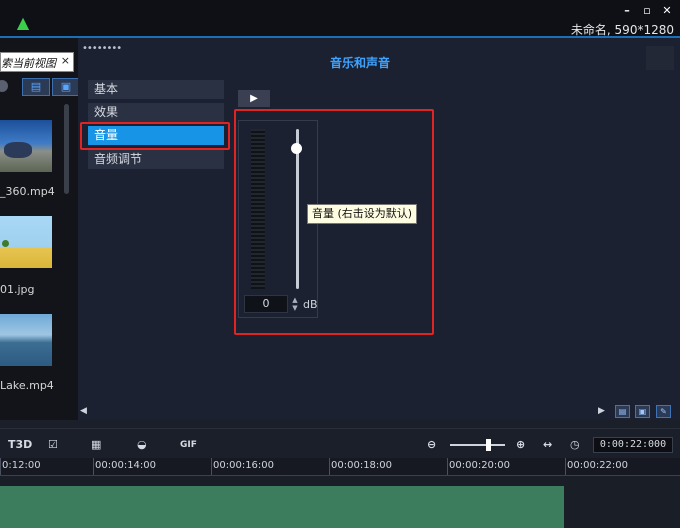 The width and height of the screenshot is (680, 528). What do you see at coordinates (244, 465) in the screenshot?
I see `ruler-label: 00:00:16:00` at bounding box center [244, 465].